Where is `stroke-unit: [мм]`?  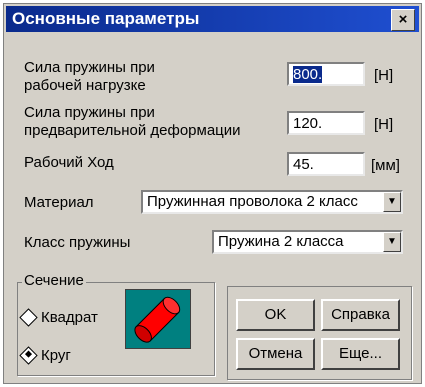
stroke-unit: [мм] is located at coordinates (385, 165).